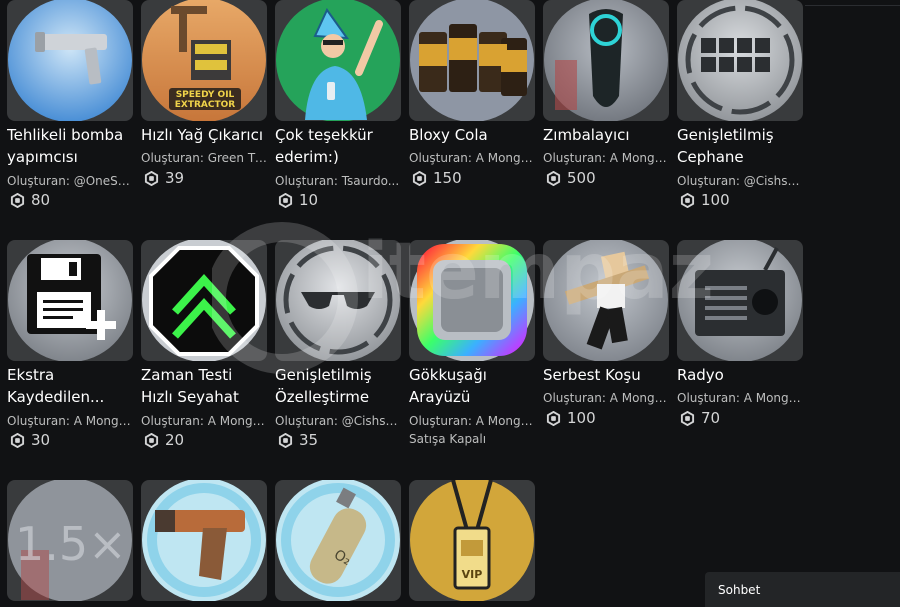 This screenshot has width=900, height=607. What do you see at coordinates (725, 146) in the screenshot?
I see `item-name: Genişletilmiş Cephane` at bounding box center [725, 146].